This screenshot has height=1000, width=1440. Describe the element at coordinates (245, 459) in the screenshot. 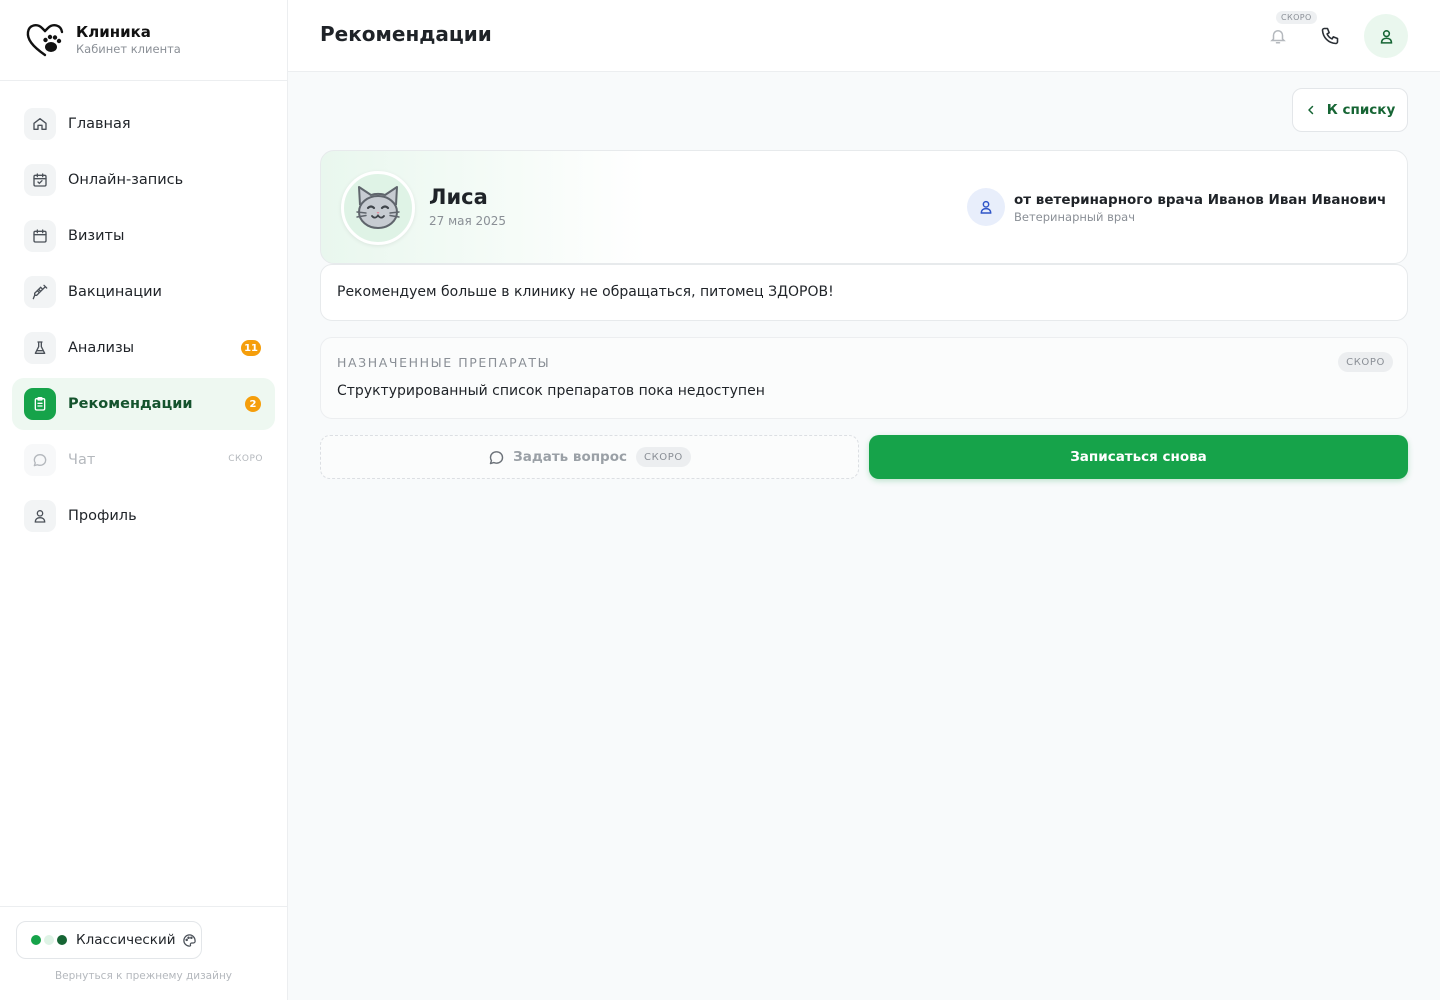

I see `chat-soon-label: скоро` at that location.